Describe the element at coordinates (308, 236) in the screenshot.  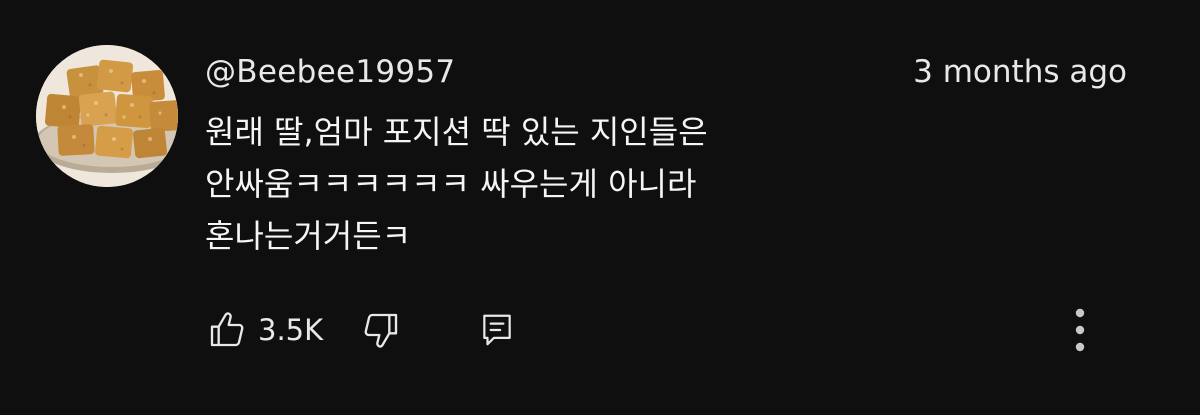
I see `comment-text-line: 혼나는거거든ㅋ` at that location.